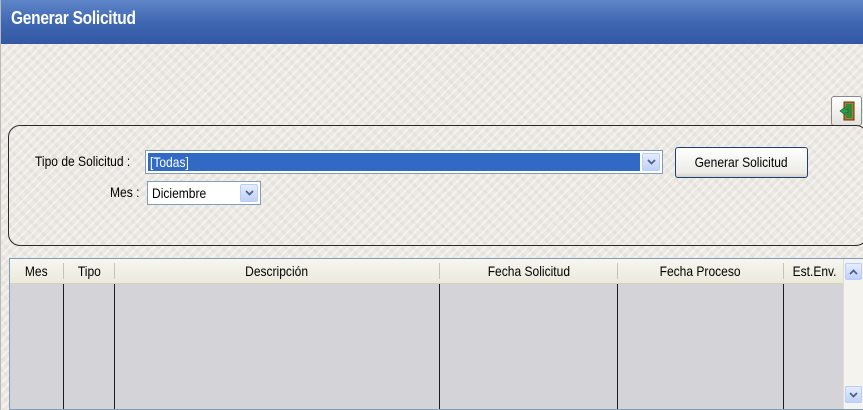  I want to click on mes-label: Mes :, so click(125, 192).